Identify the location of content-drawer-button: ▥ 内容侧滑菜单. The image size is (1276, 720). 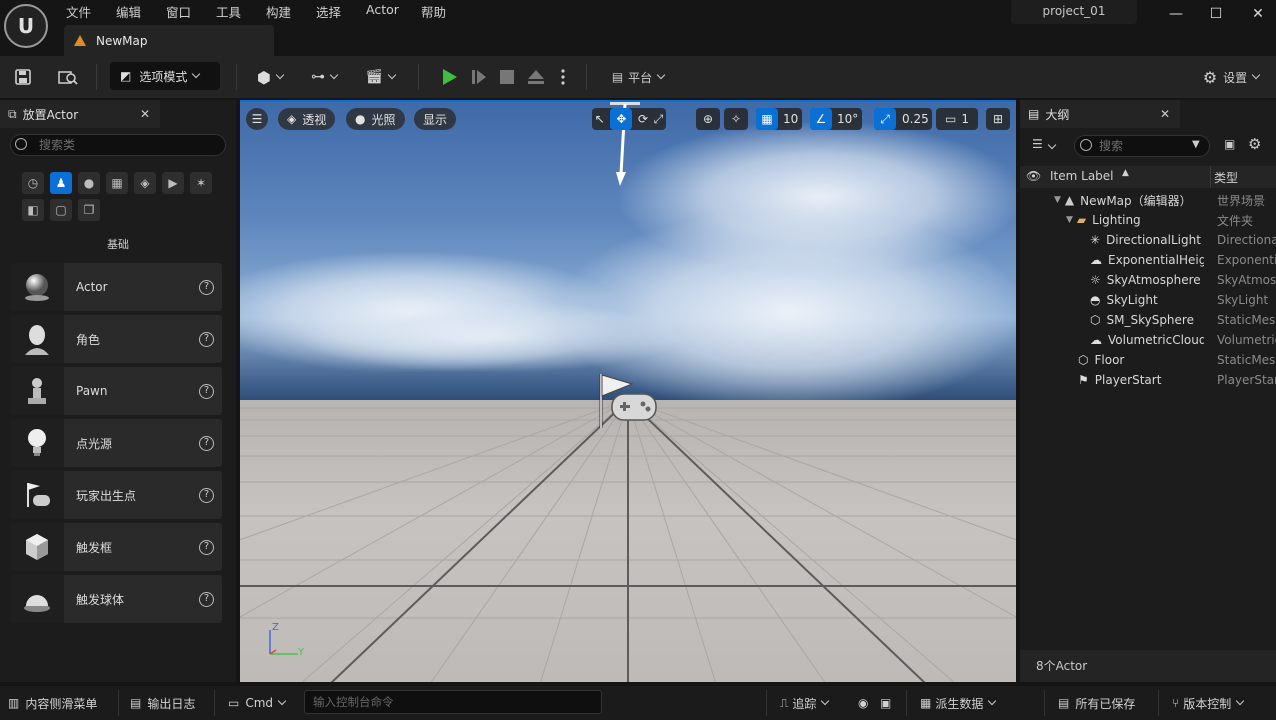
(52, 703).